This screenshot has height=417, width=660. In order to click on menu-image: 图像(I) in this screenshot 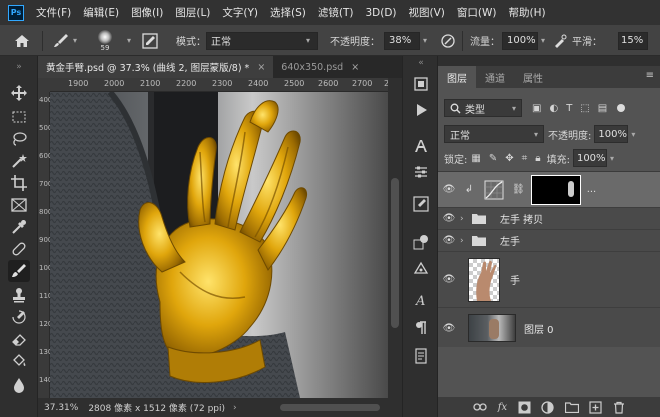, I will do `click(147, 12)`.